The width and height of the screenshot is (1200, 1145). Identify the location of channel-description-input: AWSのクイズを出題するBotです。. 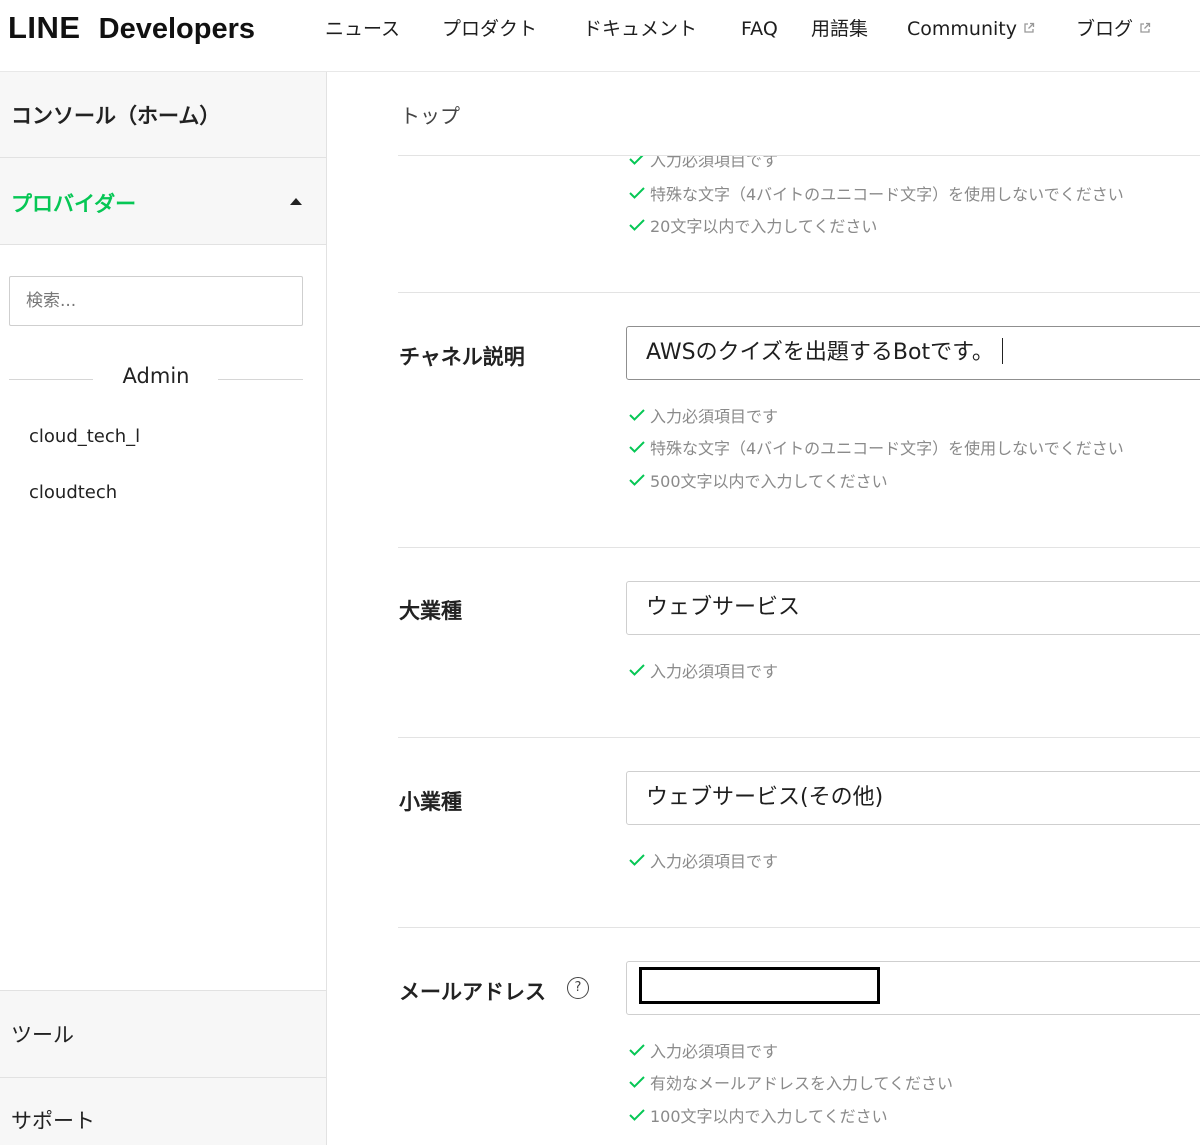
(913, 353).